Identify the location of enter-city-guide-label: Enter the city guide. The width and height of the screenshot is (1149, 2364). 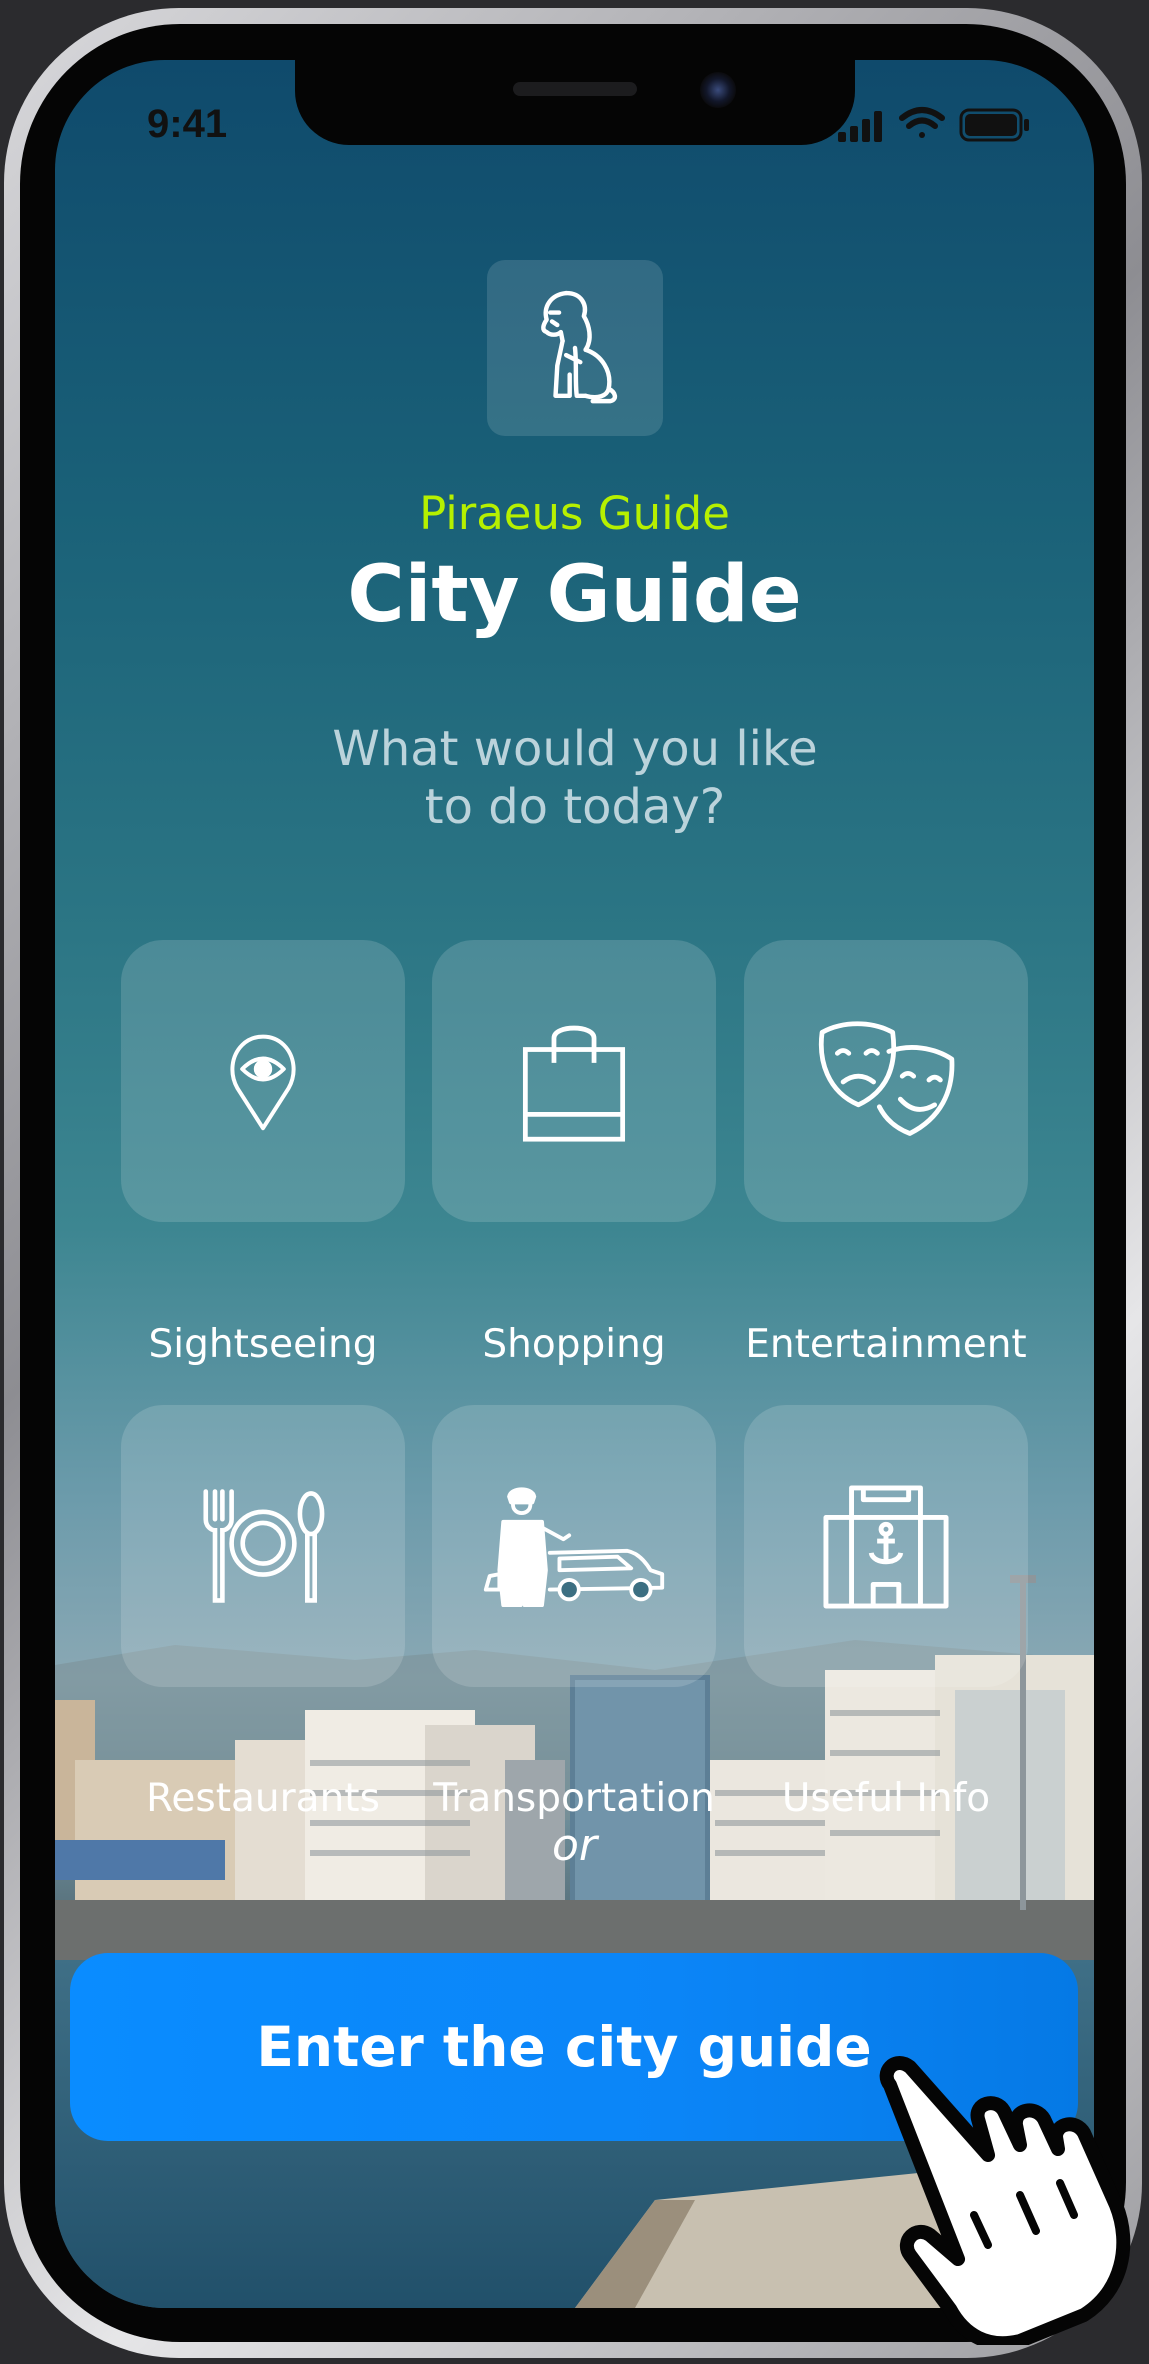
(564, 2047).